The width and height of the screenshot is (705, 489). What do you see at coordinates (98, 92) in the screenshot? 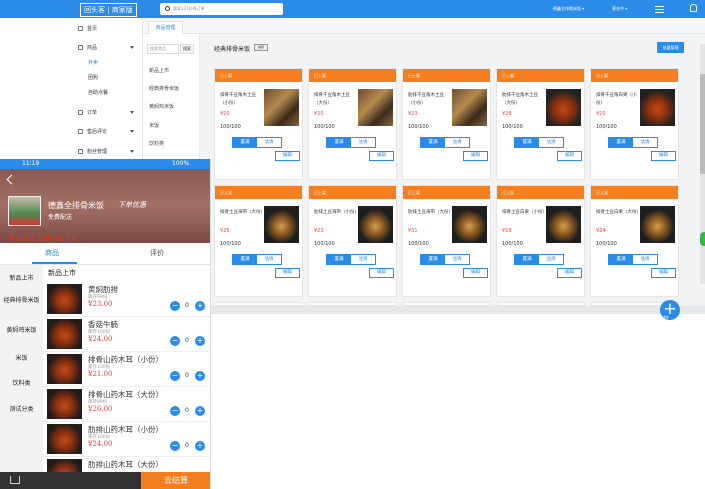
I see `sidebar-sub-selfservice: 自助点餐` at bounding box center [98, 92].